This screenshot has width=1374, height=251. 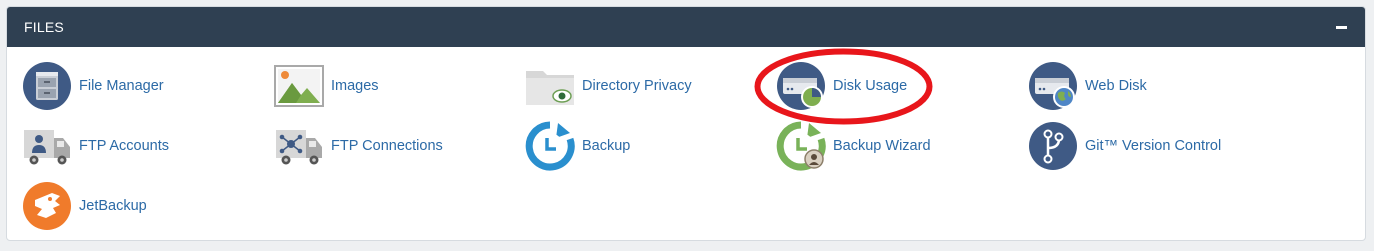 I want to click on minus-icon, so click(x=1341, y=27).